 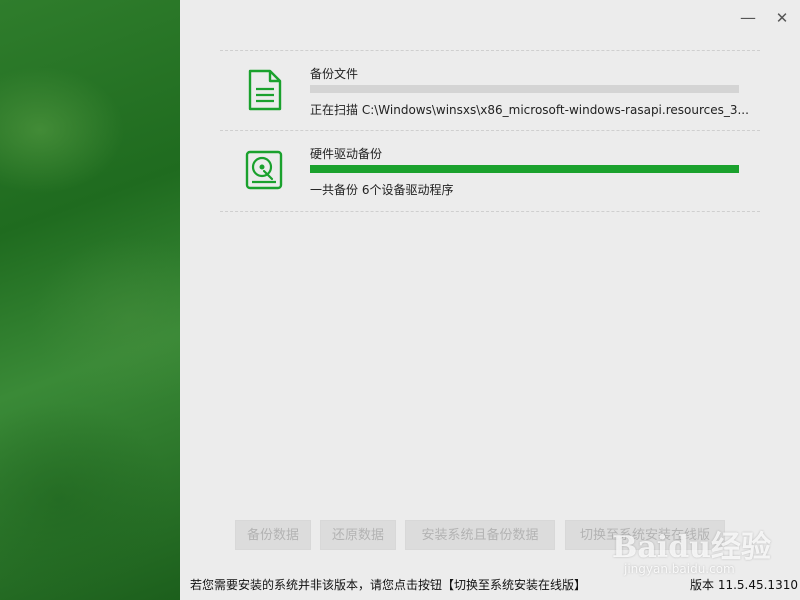 What do you see at coordinates (388, 585) in the screenshot?
I see `footer-hint: 若您需要安装的系统并非该版本，请您点击按钮【切换至系统安装在线版】` at bounding box center [388, 585].